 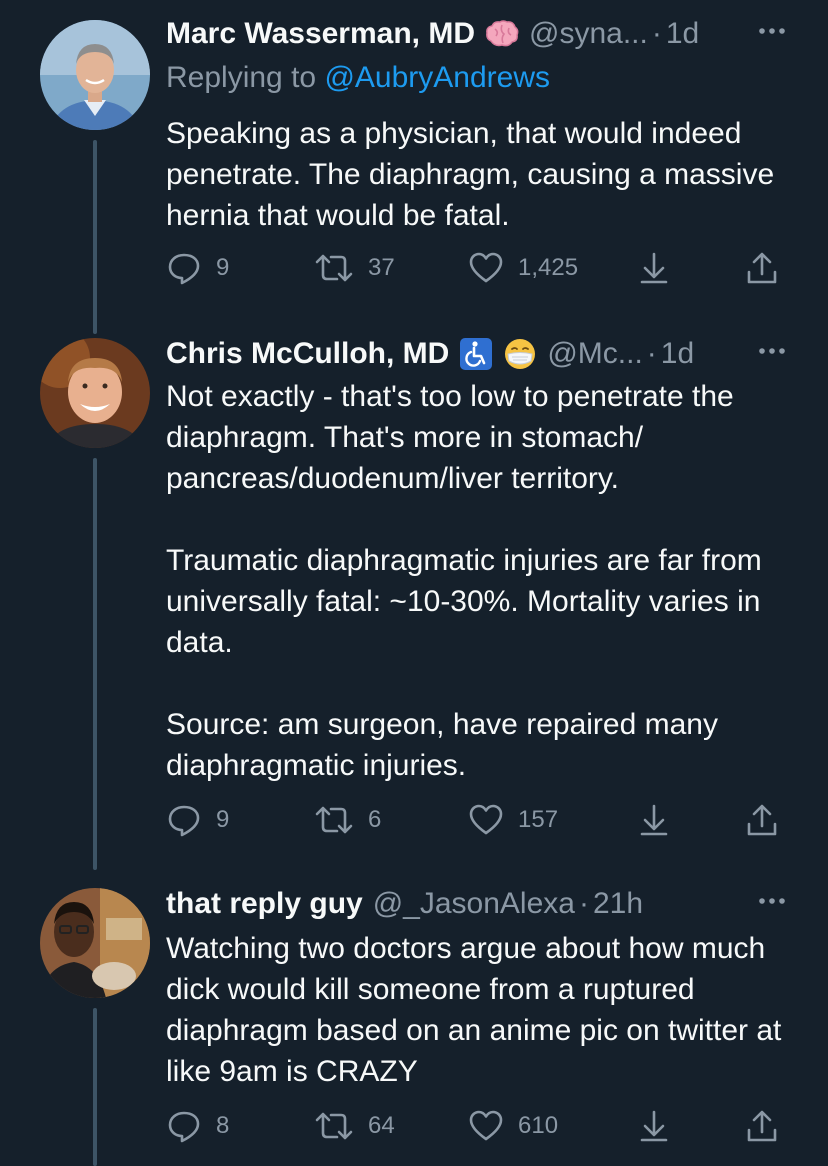 What do you see at coordinates (538, 819) in the screenshot?
I see `like-count: 157` at bounding box center [538, 819].